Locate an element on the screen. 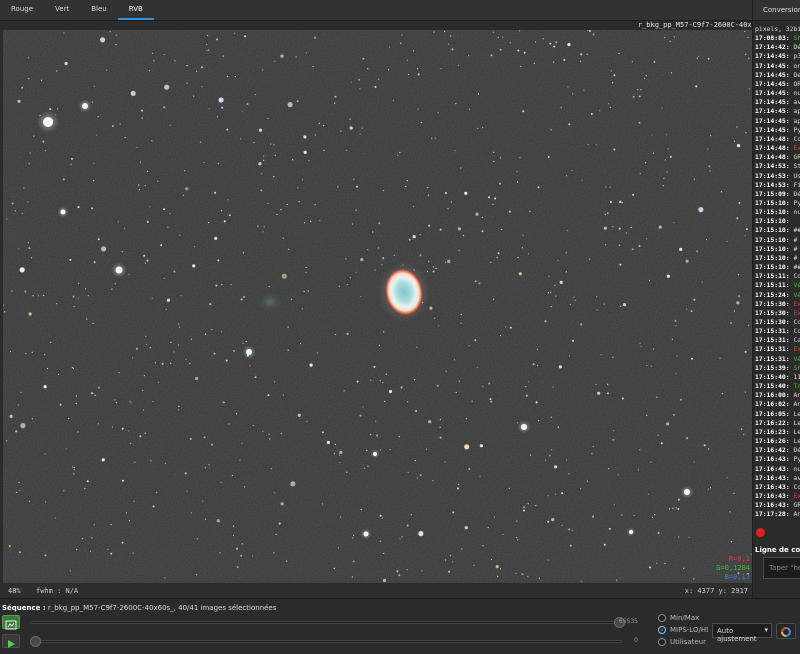 The height and width of the screenshot is (654, 800). log-timestamp: 17:16:43: is located at coordinates (774, 505).